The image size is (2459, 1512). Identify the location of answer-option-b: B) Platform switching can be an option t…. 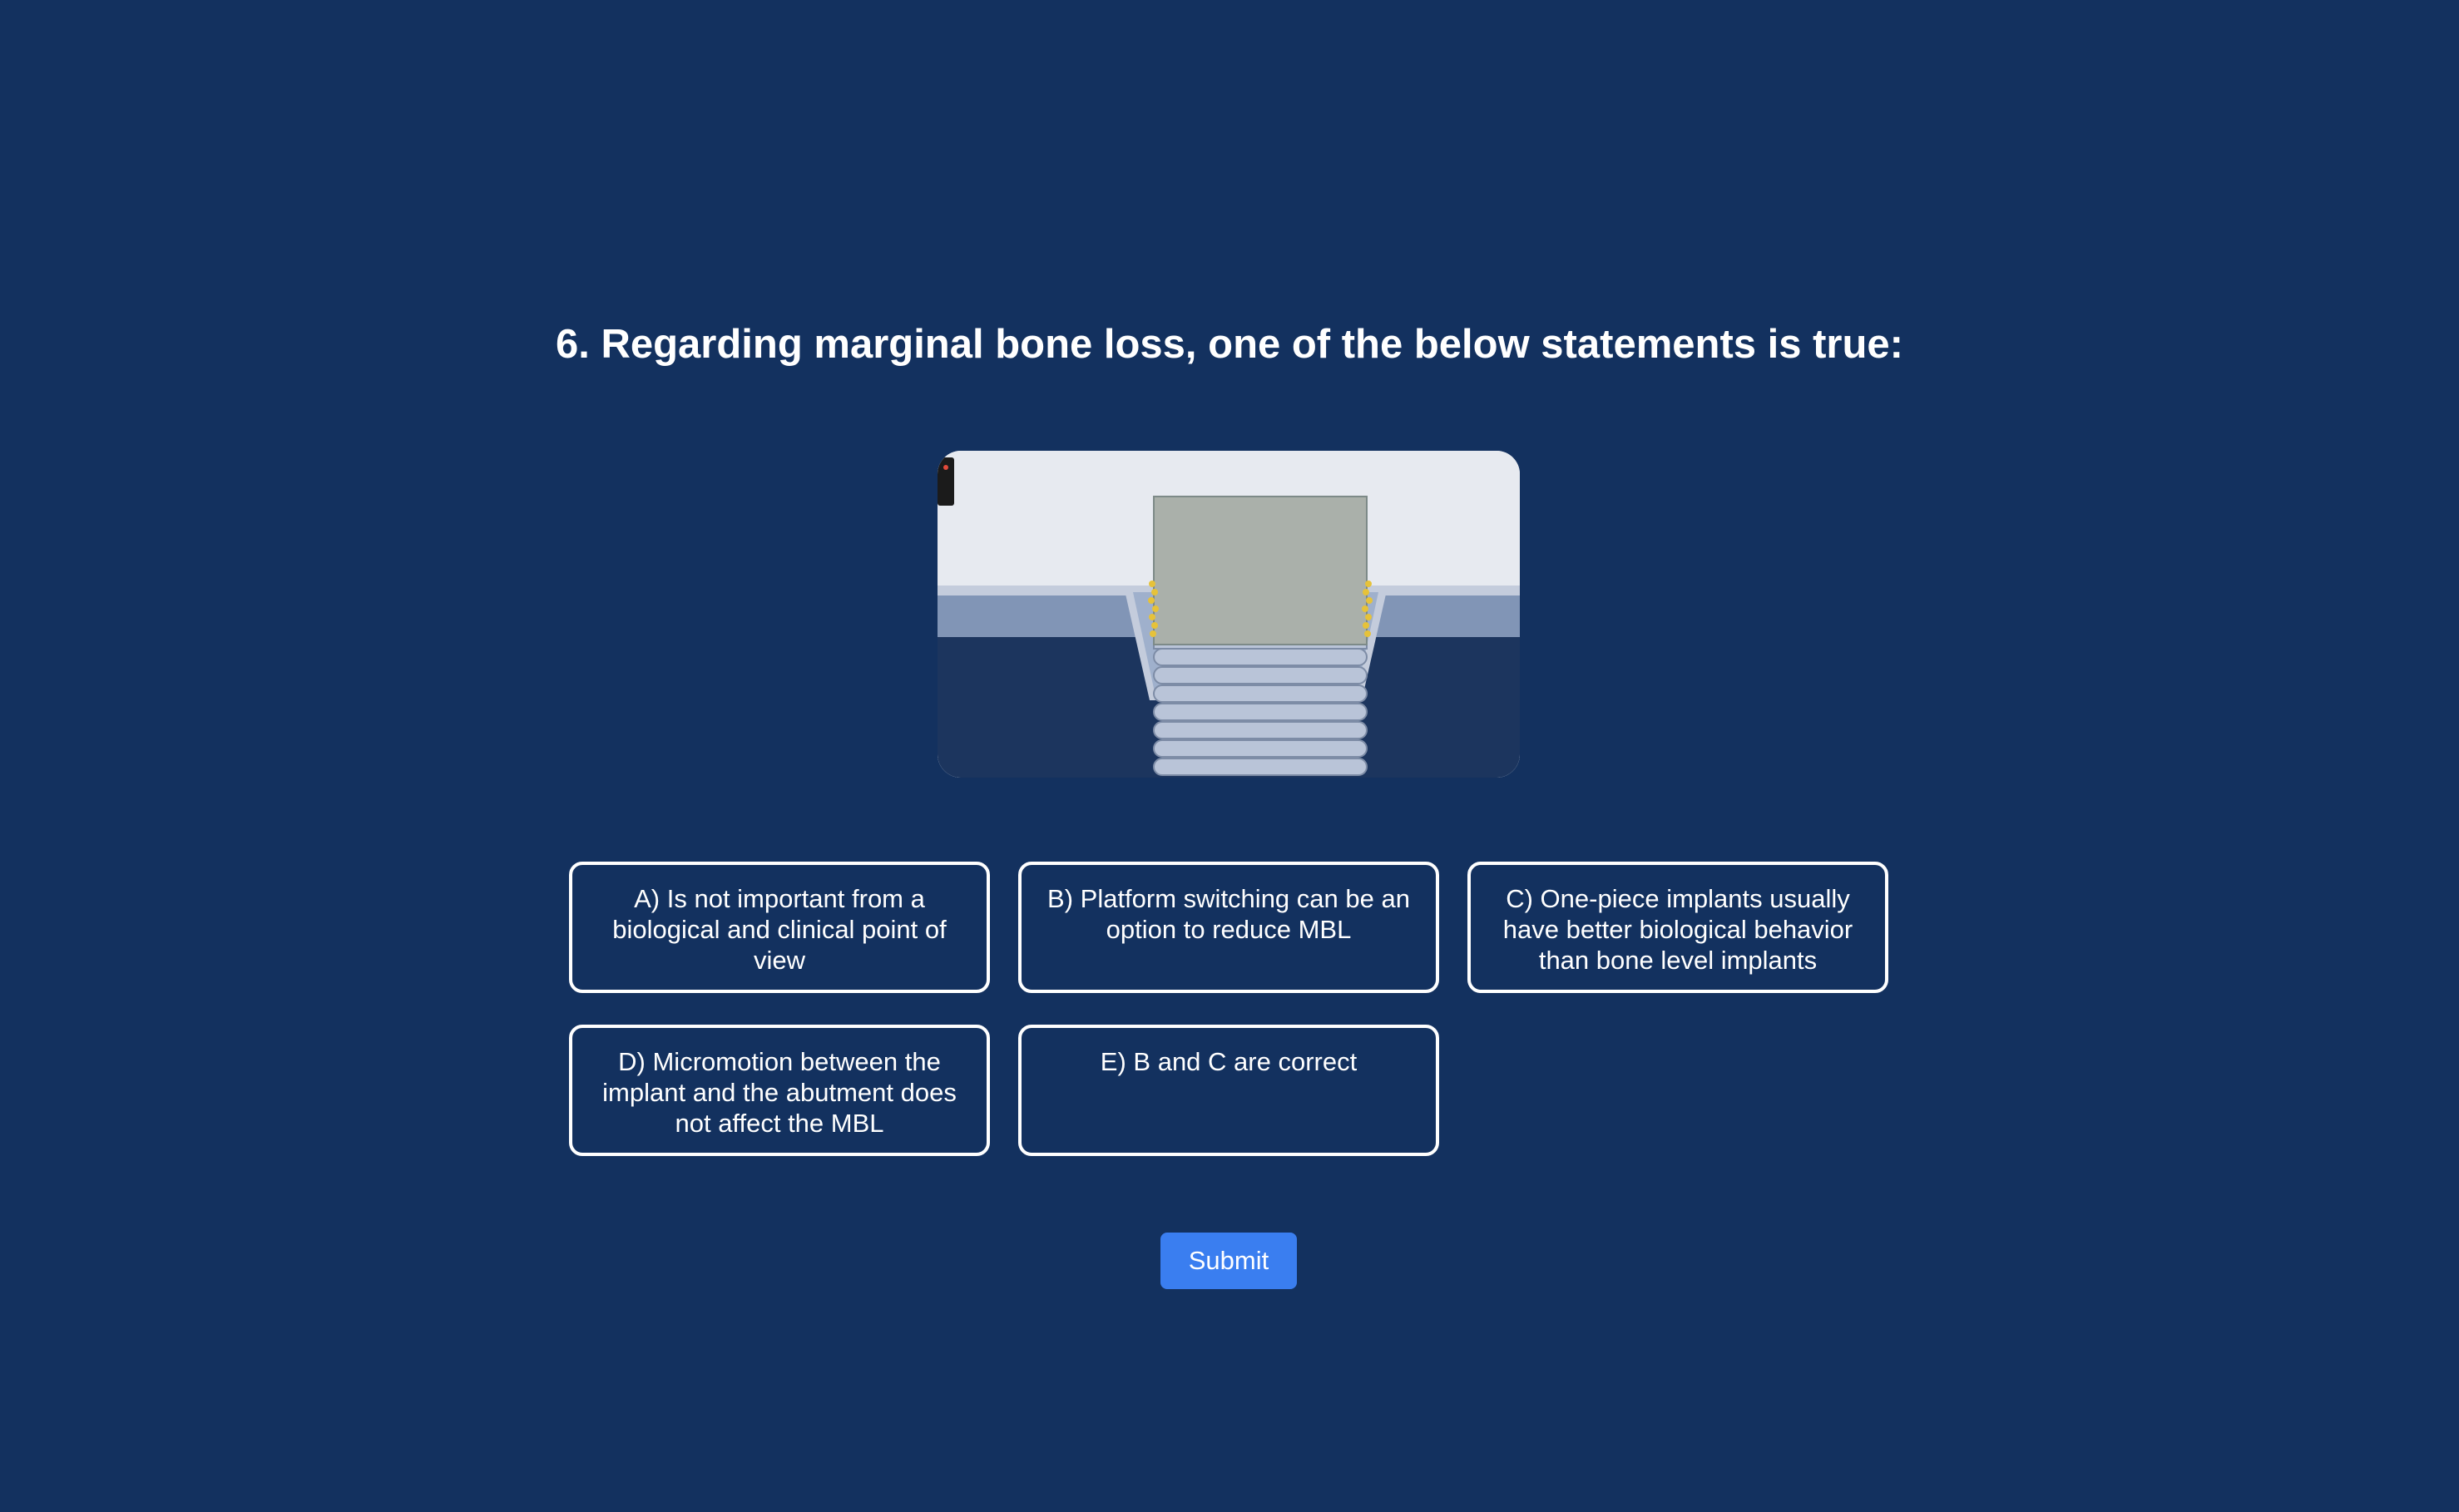
(1229, 927).